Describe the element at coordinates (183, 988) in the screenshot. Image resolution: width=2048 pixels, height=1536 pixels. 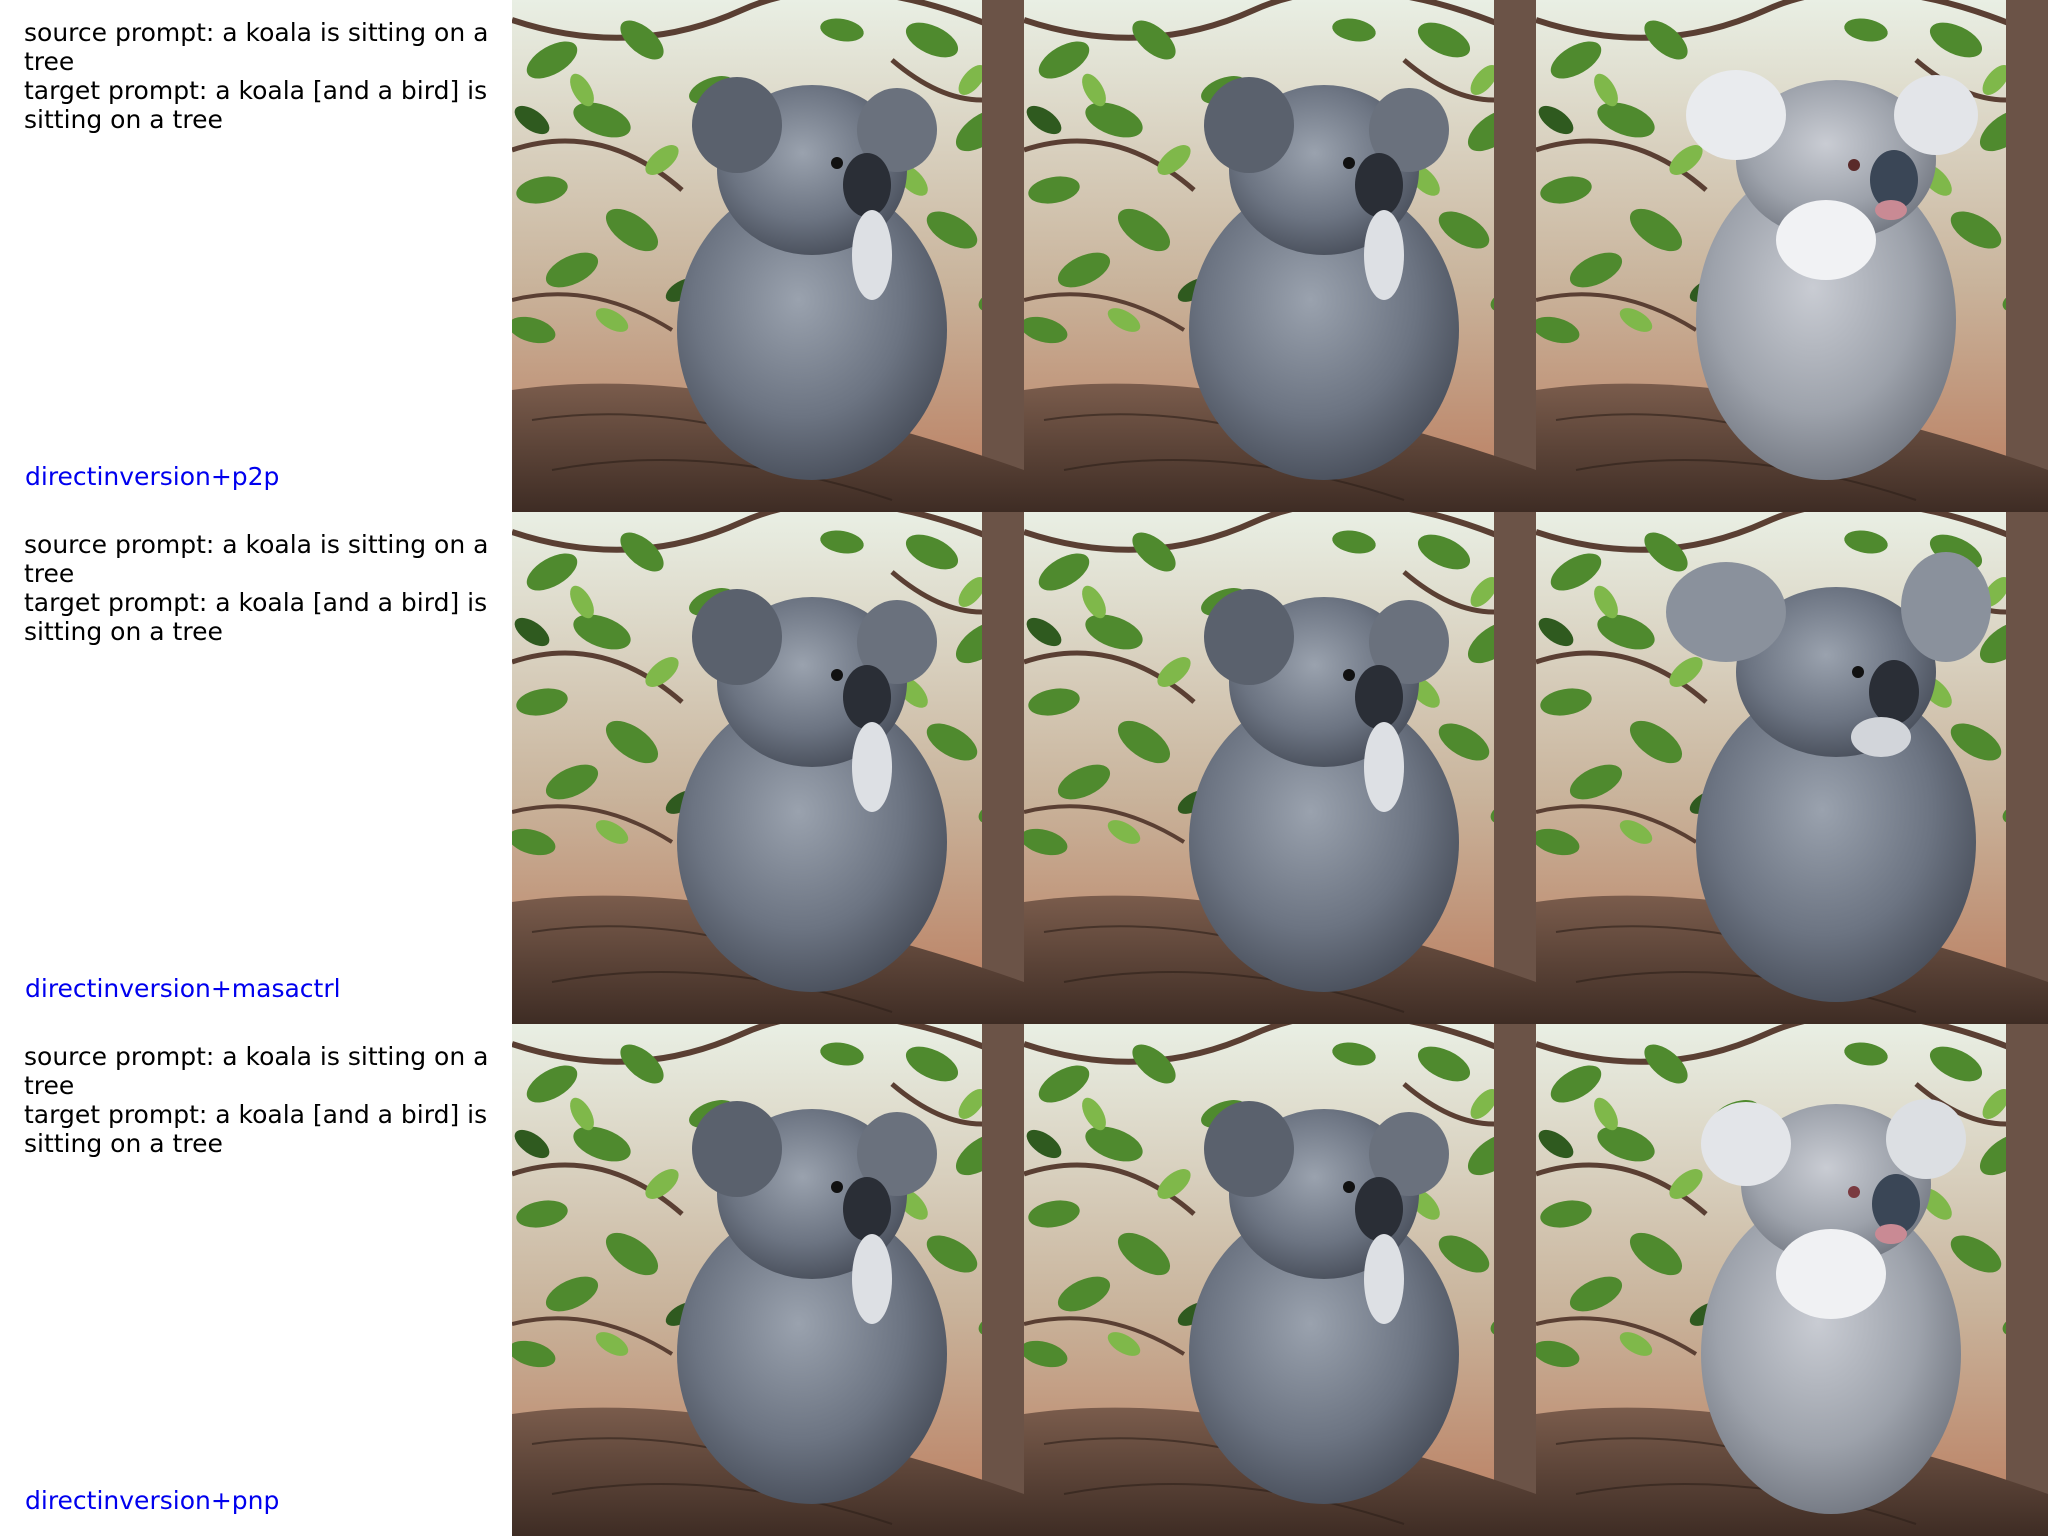
I see `method-label: directinversion+masactrl` at that location.